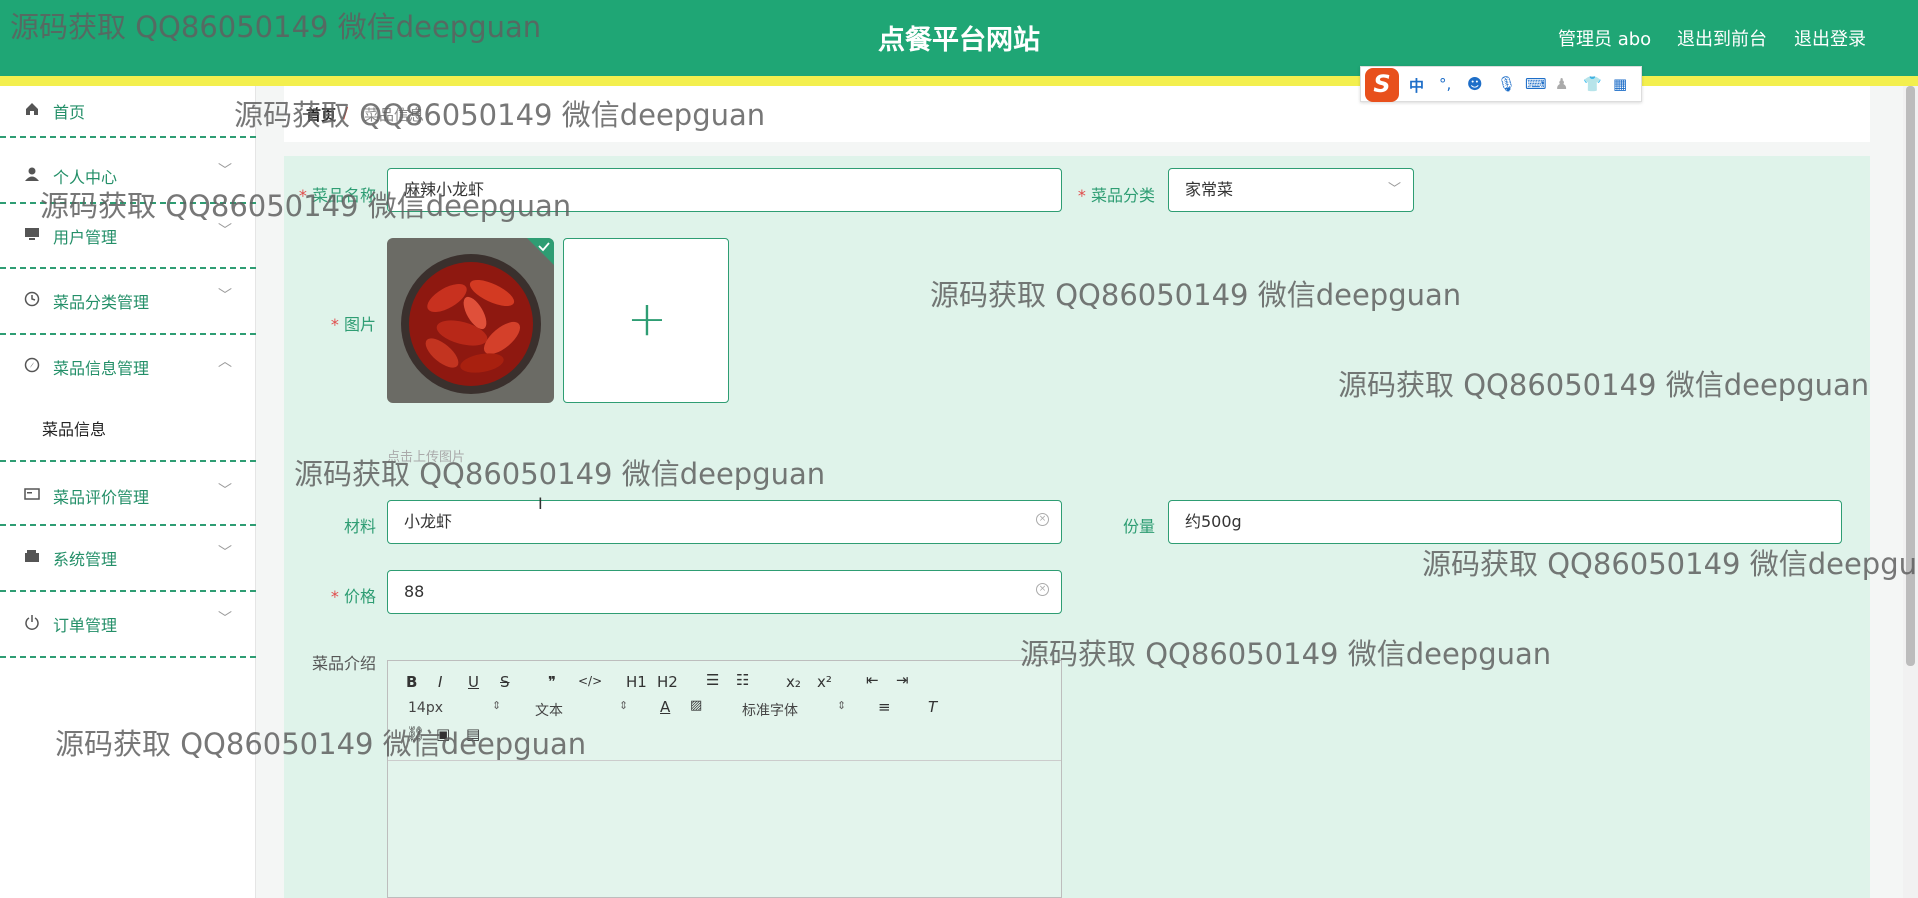 The height and width of the screenshot is (898, 1918). Describe the element at coordinates (101, 368) in the screenshot. I see `sidebar-item-label: 菜品信息管理` at that location.